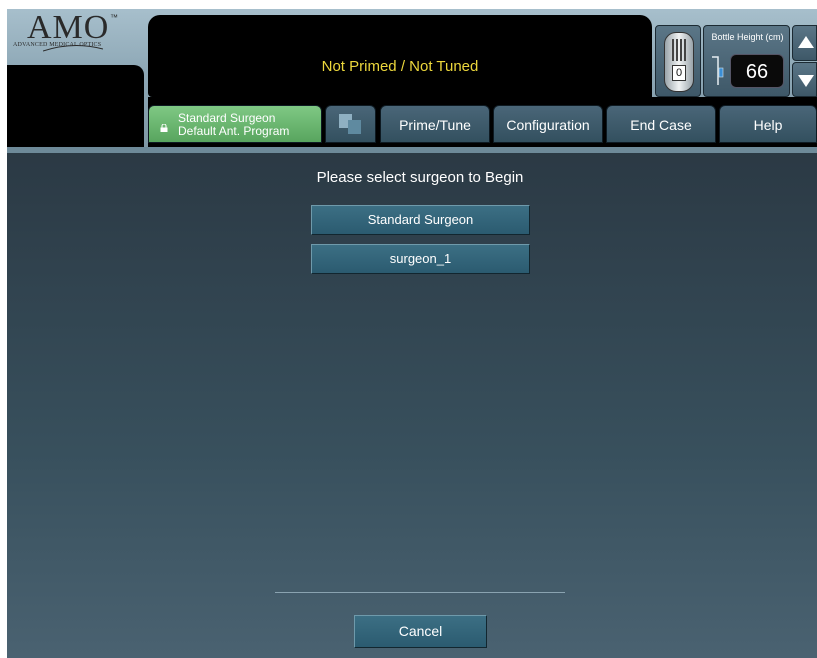 The height and width of the screenshot is (658, 817). What do you see at coordinates (400, 56) in the screenshot?
I see `status-panel: Not Primed / Not Tuned` at bounding box center [400, 56].